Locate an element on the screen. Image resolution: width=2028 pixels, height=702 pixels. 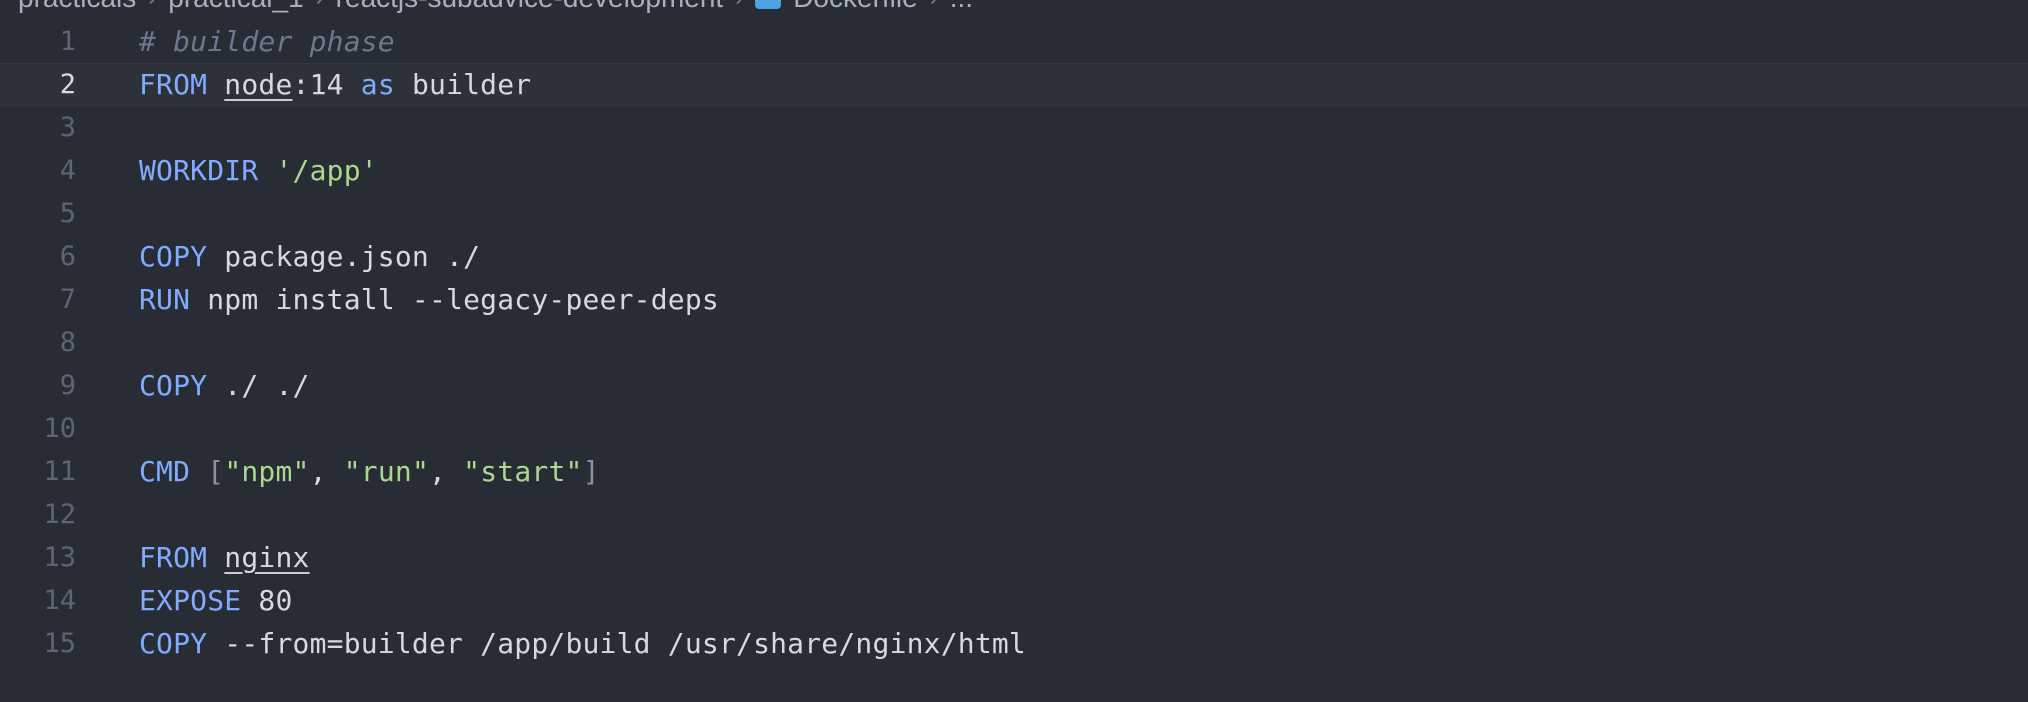
code-text: CMD ["npm", "run", "start"] is located at coordinates (369, 471).